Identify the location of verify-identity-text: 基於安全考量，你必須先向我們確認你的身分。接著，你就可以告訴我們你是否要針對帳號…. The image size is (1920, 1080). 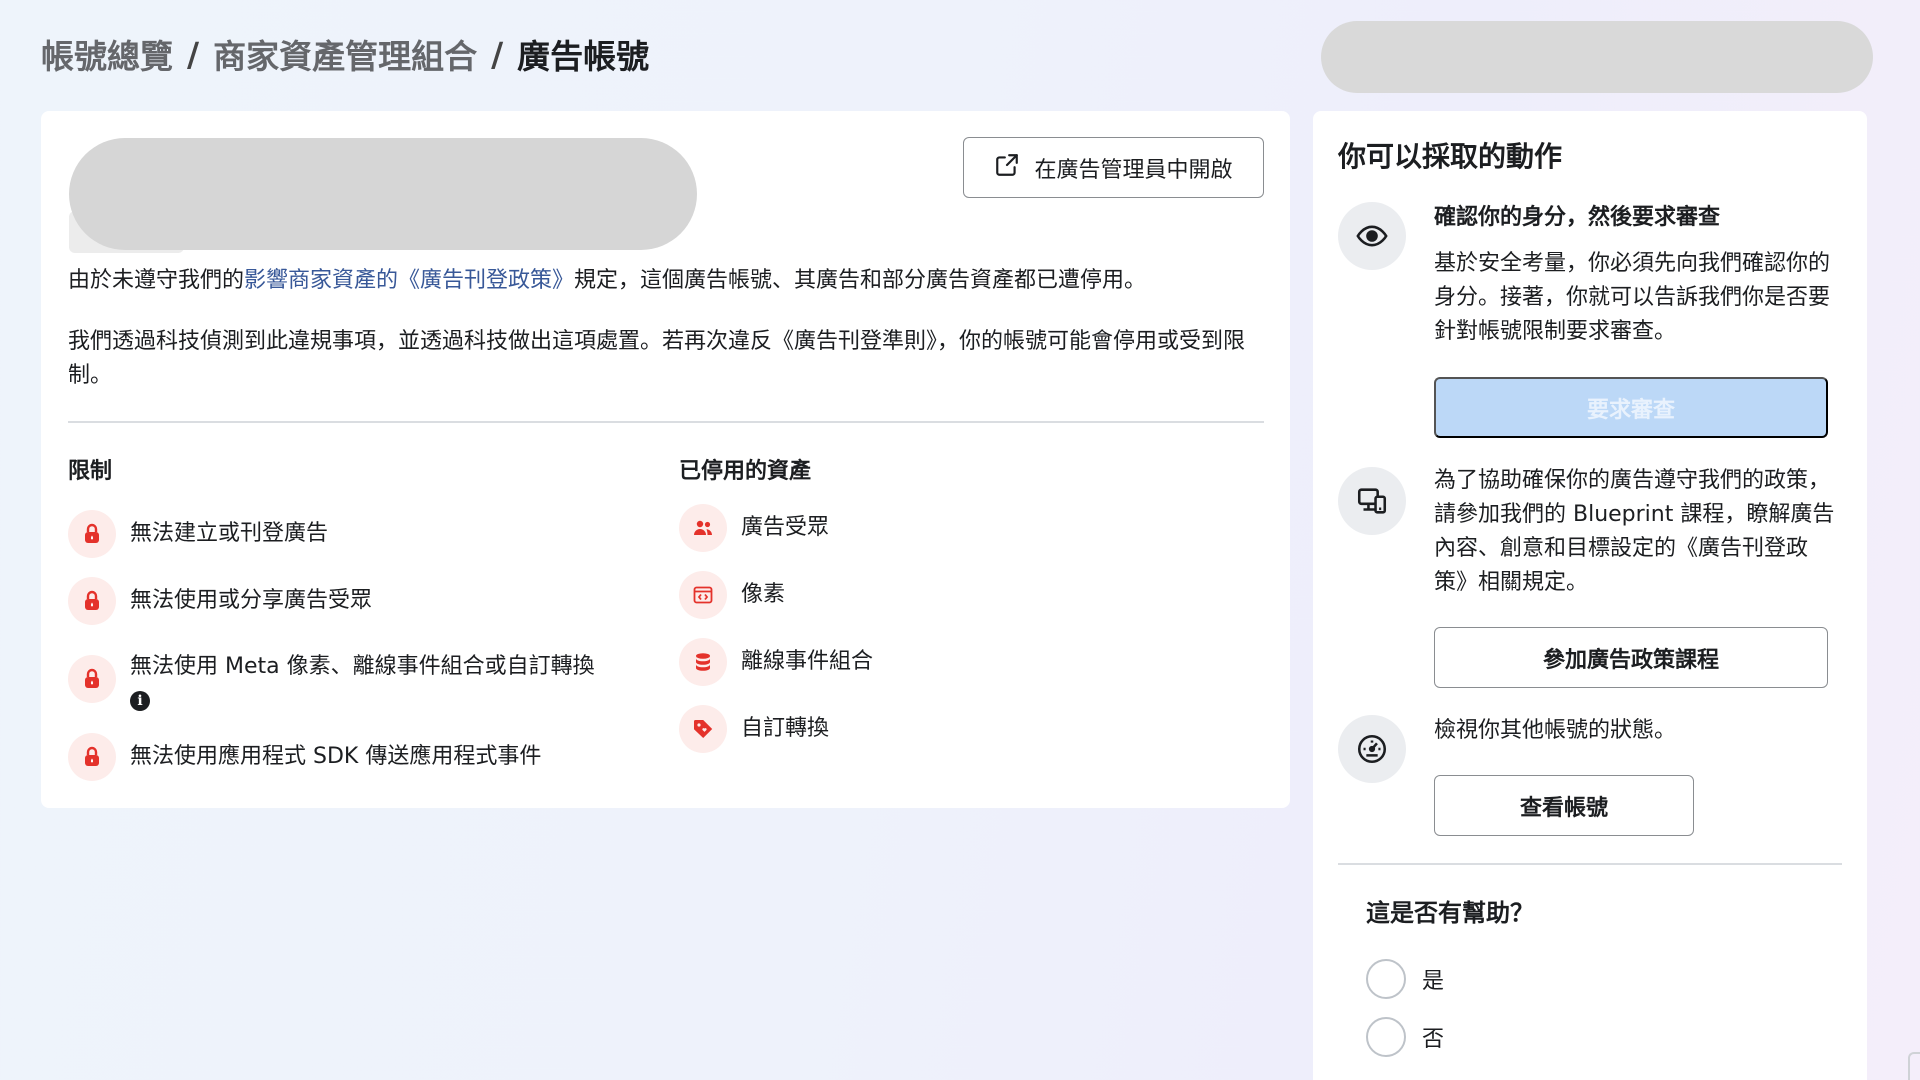
(1632, 297).